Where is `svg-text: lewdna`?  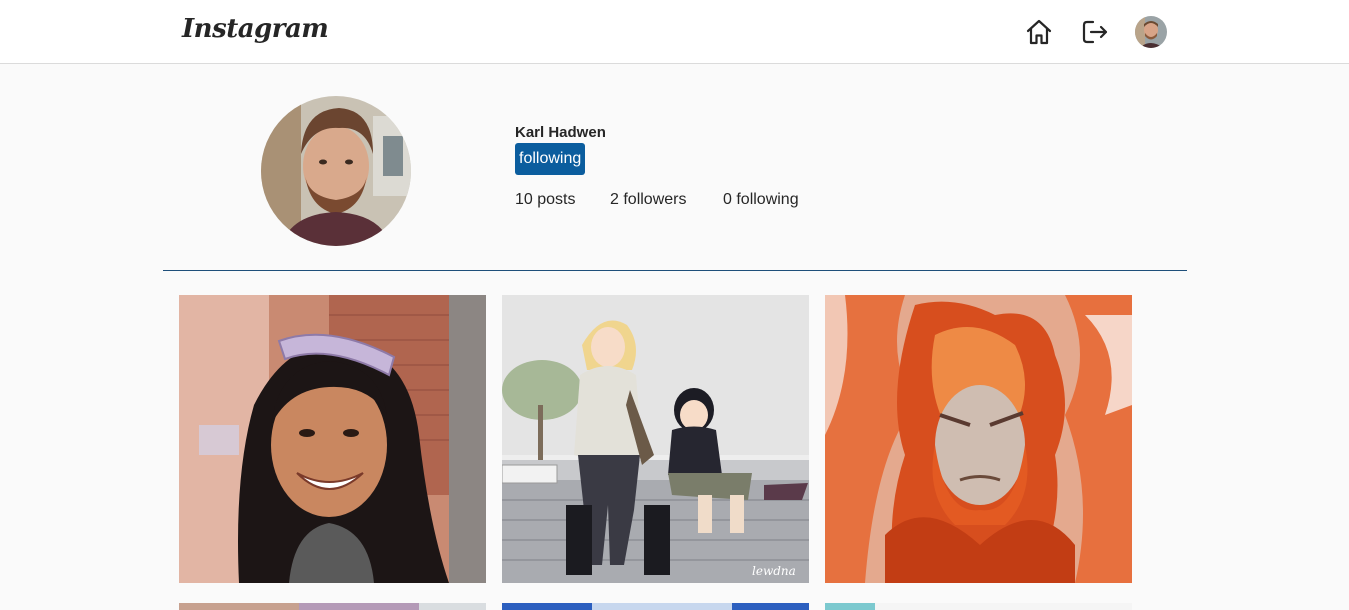 svg-text: lewdna is located at coordinates (774, 571).